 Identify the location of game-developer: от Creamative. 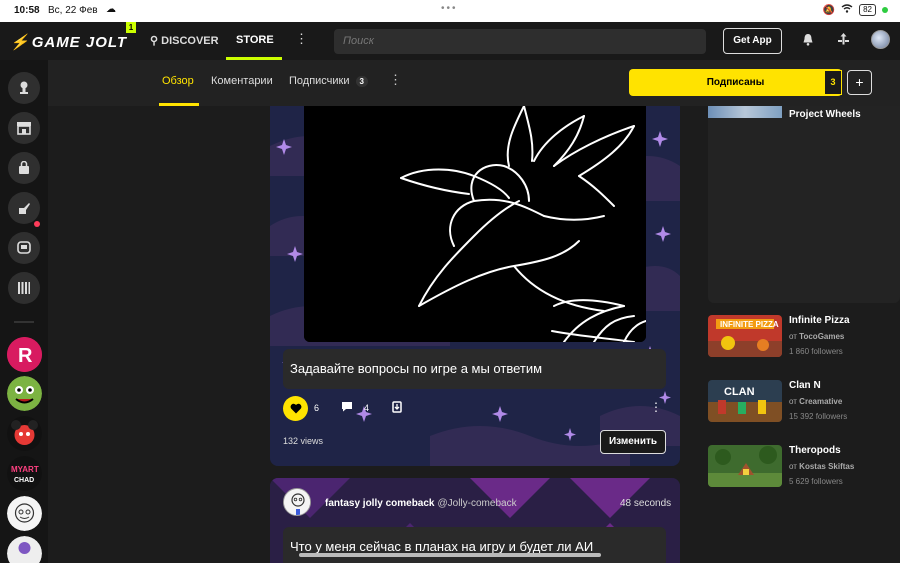
(815, 401).